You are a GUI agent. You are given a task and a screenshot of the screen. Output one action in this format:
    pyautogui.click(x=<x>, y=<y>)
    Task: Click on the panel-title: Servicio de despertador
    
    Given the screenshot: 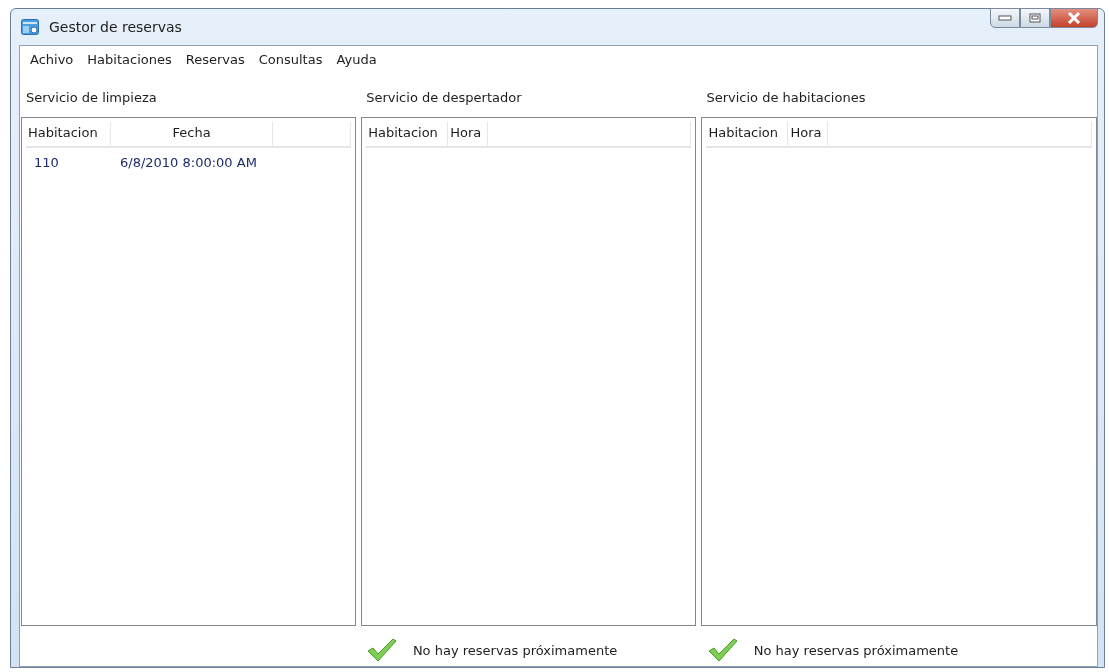 What is the action you would take?
    pyautogui.click(x=444, y=98)
    